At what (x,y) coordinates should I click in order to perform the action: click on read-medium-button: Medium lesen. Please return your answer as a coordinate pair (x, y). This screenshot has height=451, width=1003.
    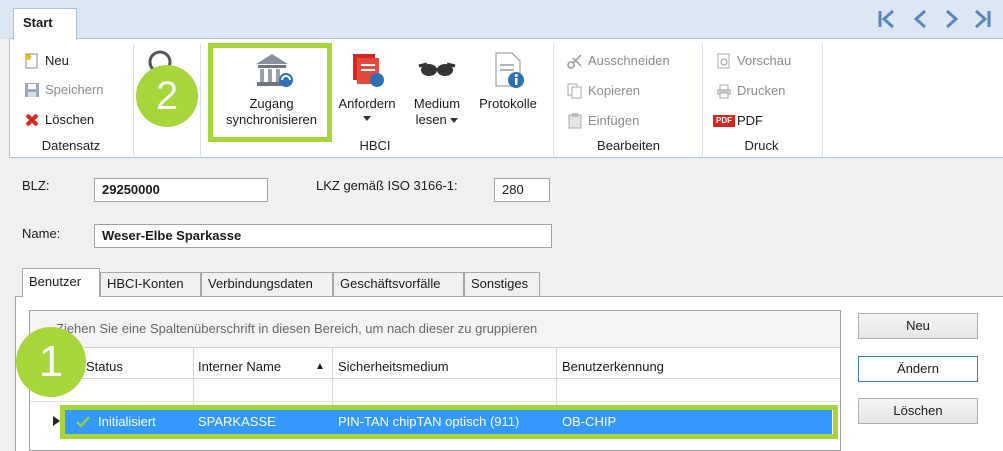
    Looking at the image, I should click on (437, 89).